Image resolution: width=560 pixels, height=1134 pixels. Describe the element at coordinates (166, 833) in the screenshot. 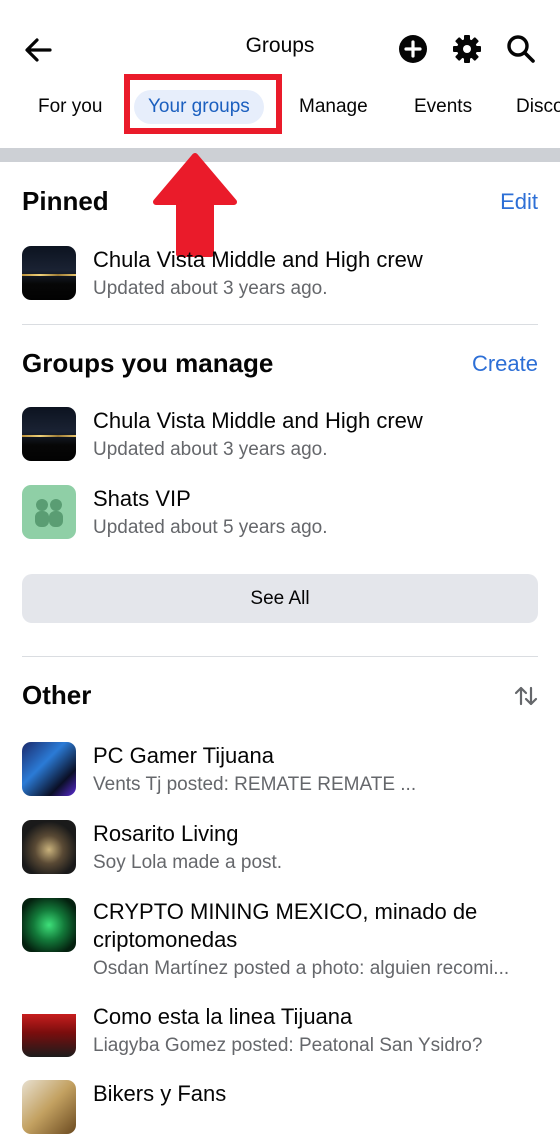

I see `group-name: Rosarito Living` at that location.